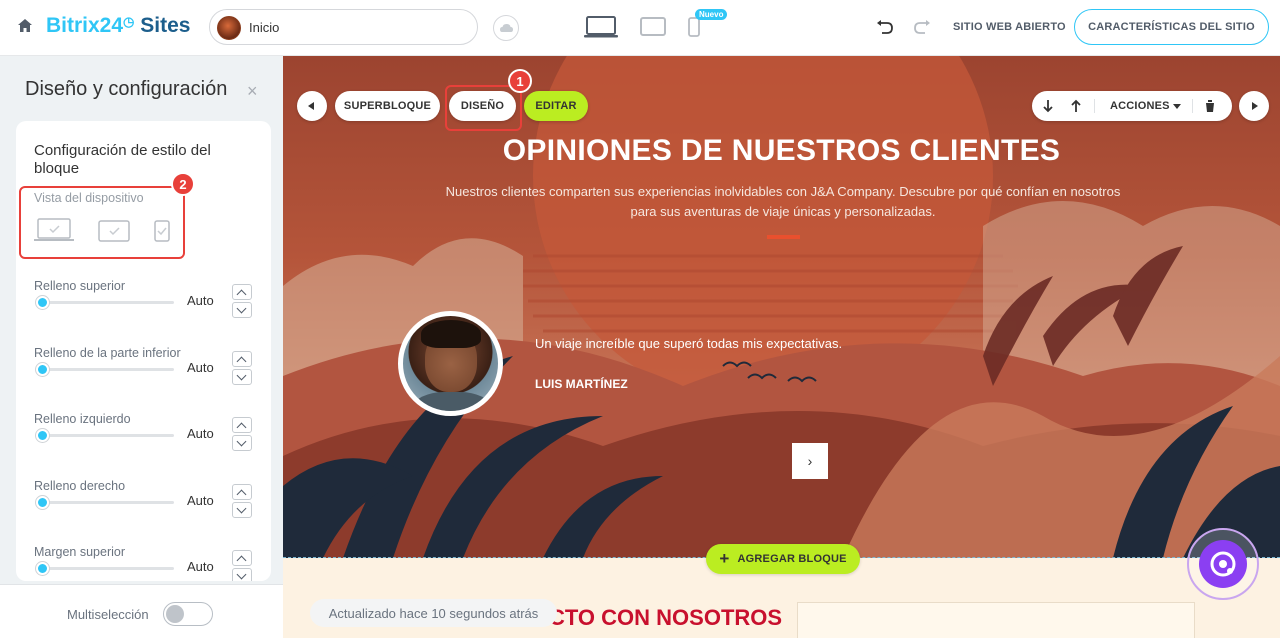  I want to click on ai-assistant-button, so click(1223, 564).